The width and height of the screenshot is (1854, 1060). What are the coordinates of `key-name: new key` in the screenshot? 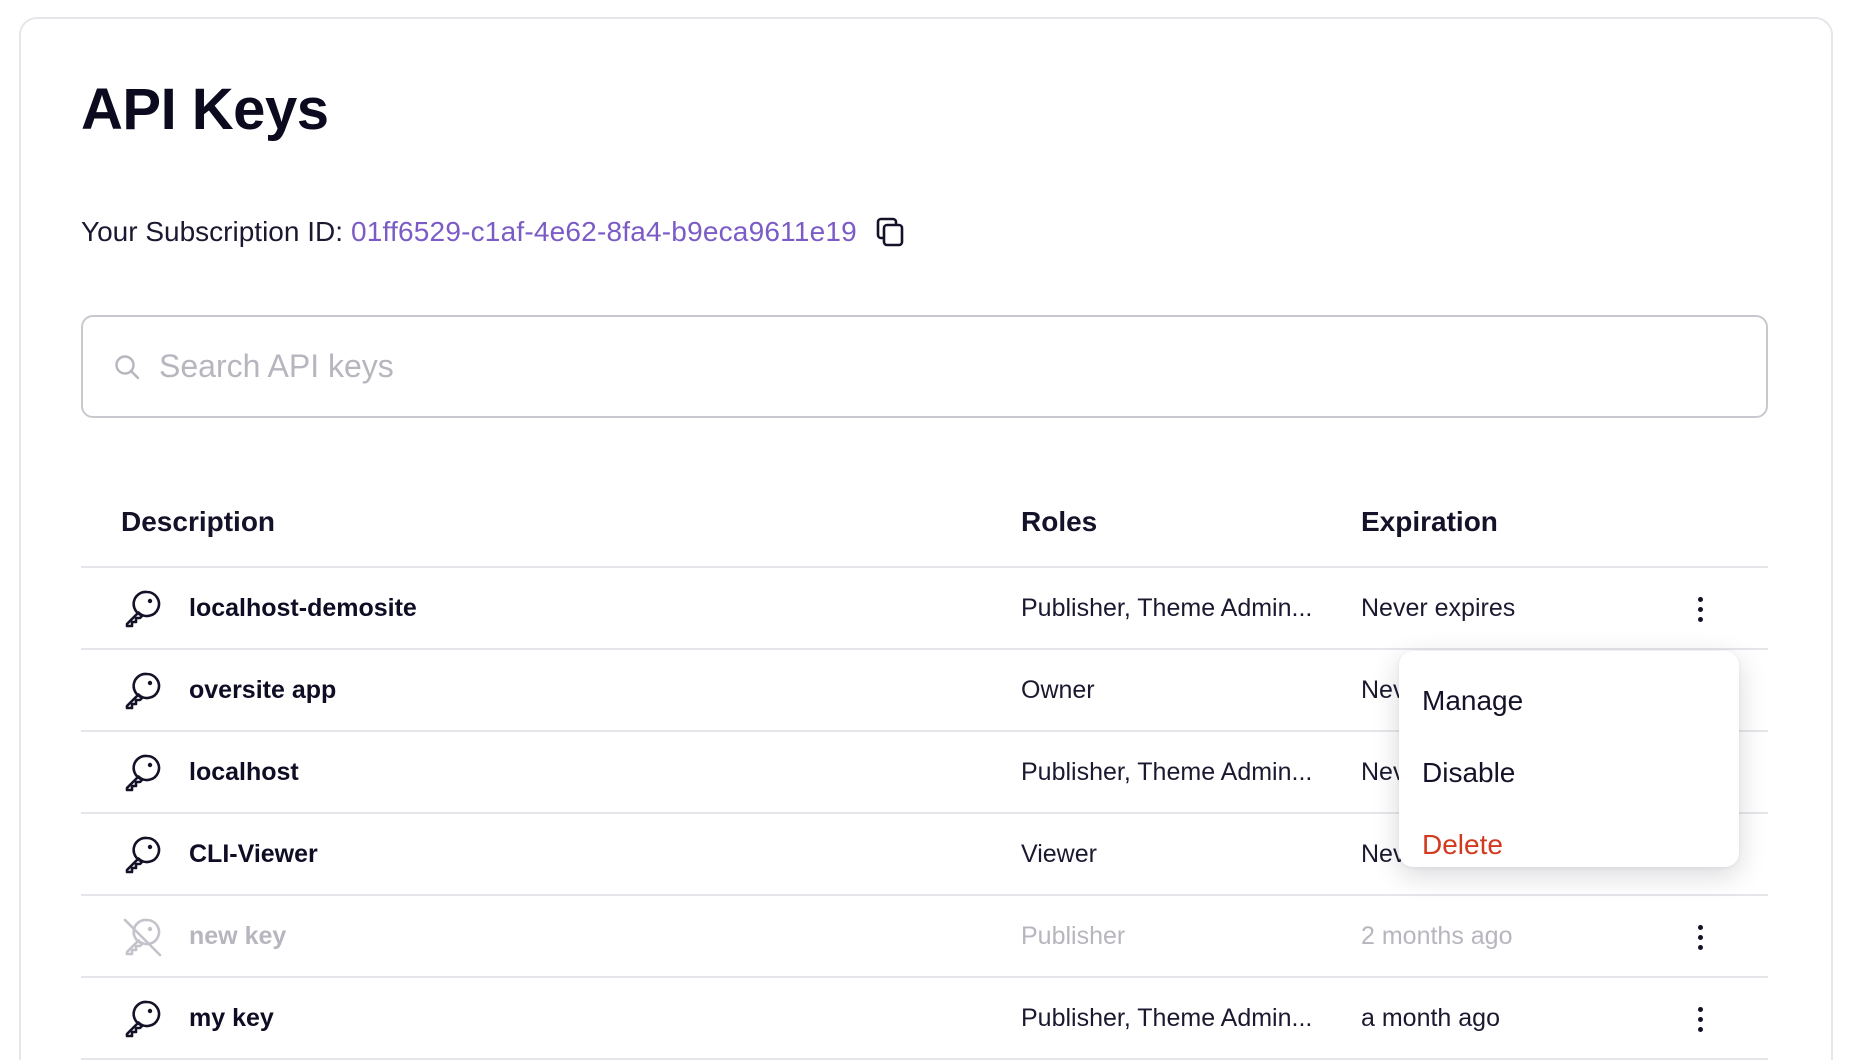 It's located at (237, 936).